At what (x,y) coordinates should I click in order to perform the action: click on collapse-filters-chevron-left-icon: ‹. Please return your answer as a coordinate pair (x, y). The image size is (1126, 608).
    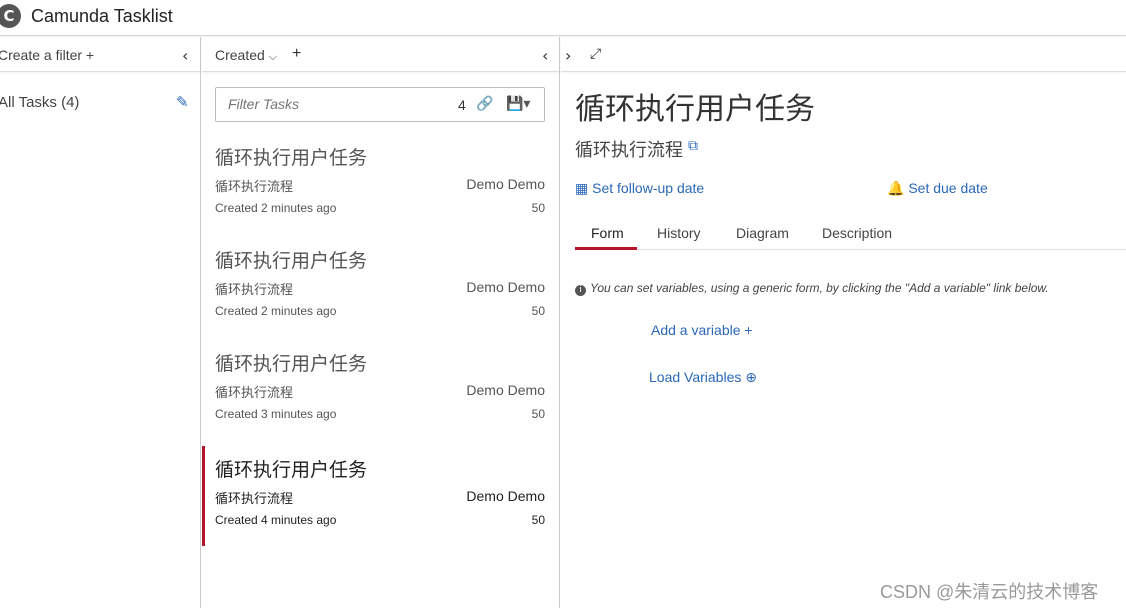
    Looking at the image, I should click on (185, 55).